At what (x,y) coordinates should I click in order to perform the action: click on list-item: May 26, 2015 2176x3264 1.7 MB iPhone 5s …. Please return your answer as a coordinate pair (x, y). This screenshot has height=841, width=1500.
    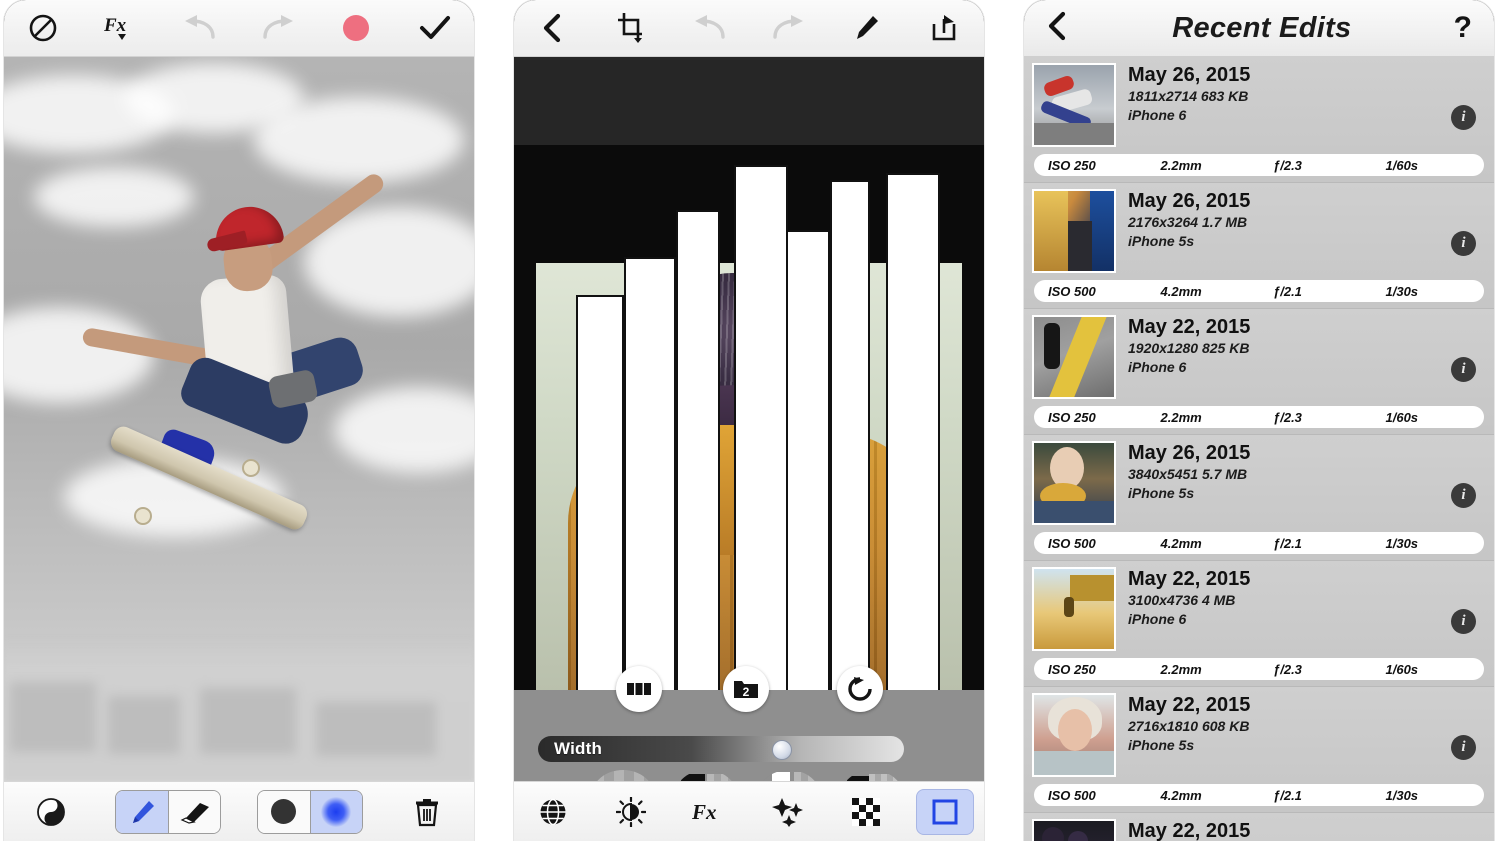
    Looking at the image, I should click on (1259, 246).